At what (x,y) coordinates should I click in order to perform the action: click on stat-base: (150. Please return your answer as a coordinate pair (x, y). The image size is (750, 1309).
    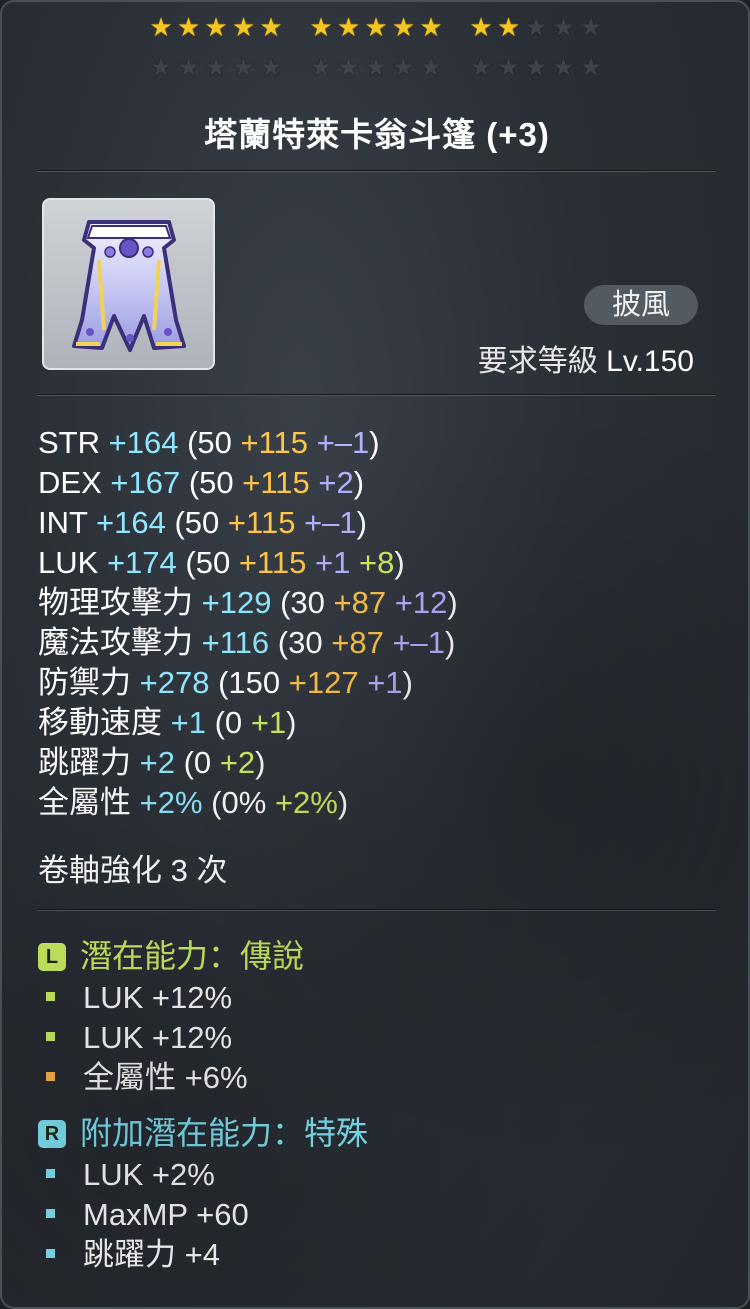
    Looking at the image, I should click on (249, 682).